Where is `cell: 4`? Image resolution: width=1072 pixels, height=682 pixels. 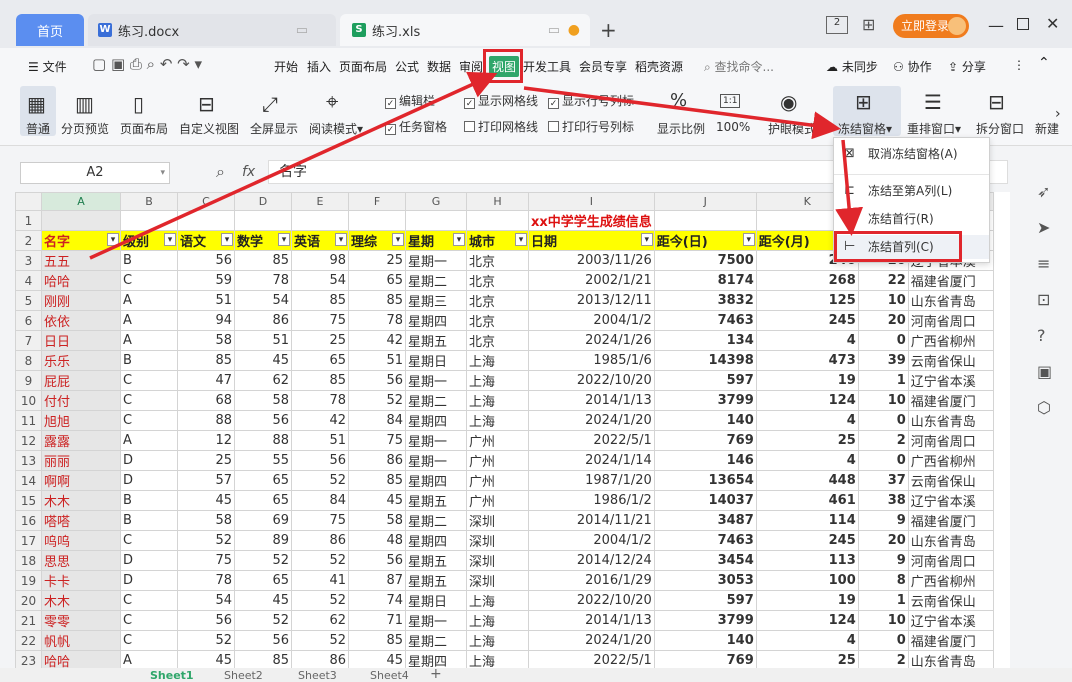
cell: 4 is located at coordinates (807, 640).